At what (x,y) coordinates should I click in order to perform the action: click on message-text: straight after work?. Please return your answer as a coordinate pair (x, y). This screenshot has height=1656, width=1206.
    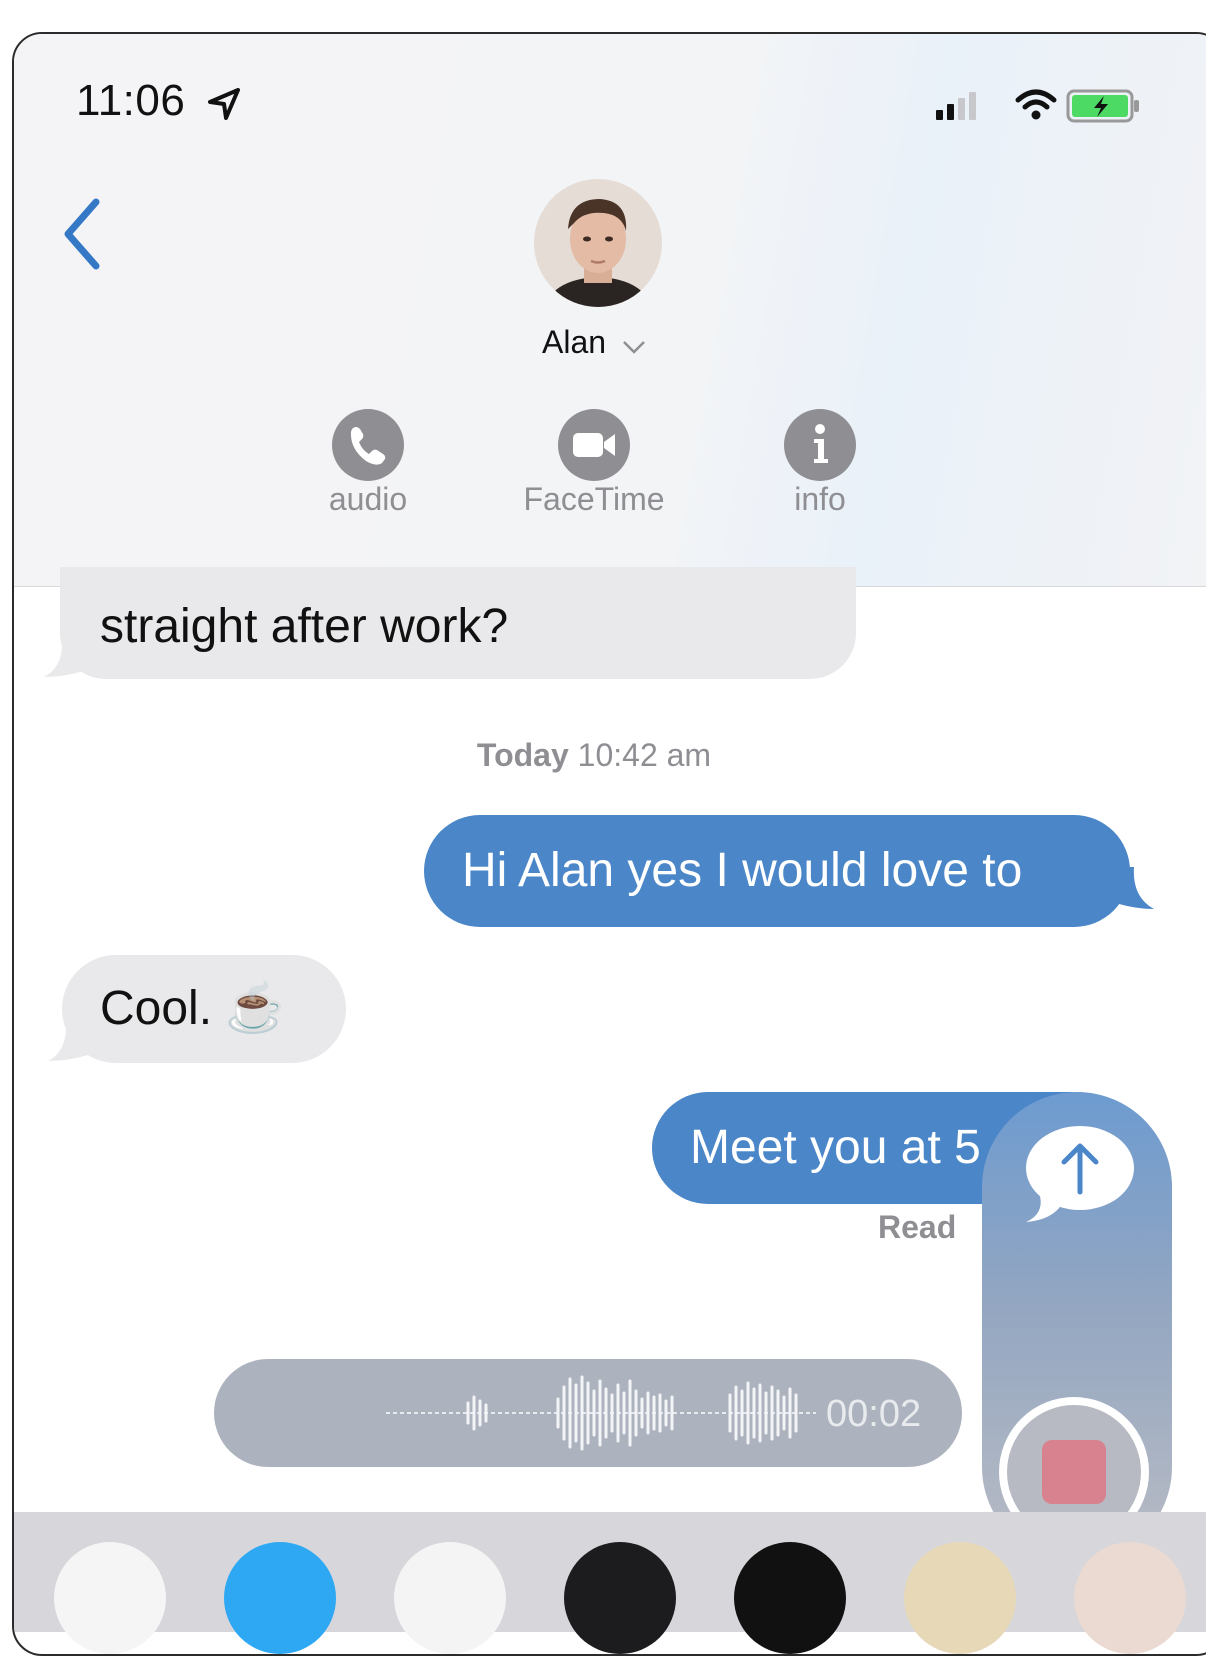
    Looking at the image, I should click on (304, 626).